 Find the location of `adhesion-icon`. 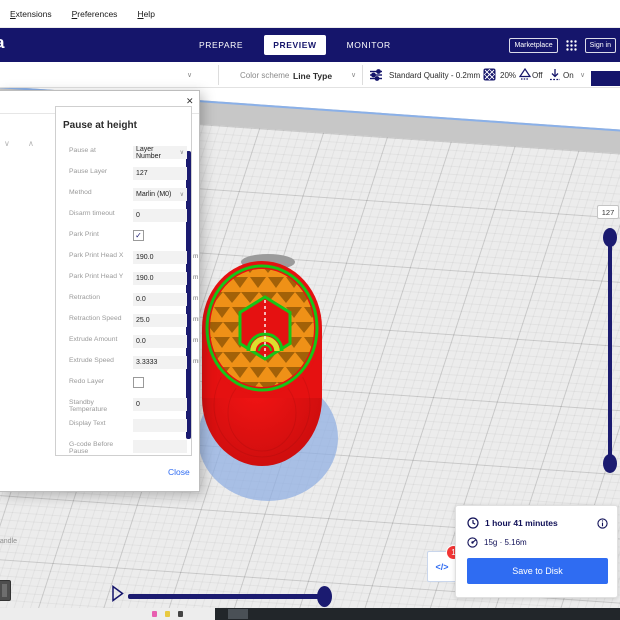

adhesion-icon is located at coordinates (555, 75).